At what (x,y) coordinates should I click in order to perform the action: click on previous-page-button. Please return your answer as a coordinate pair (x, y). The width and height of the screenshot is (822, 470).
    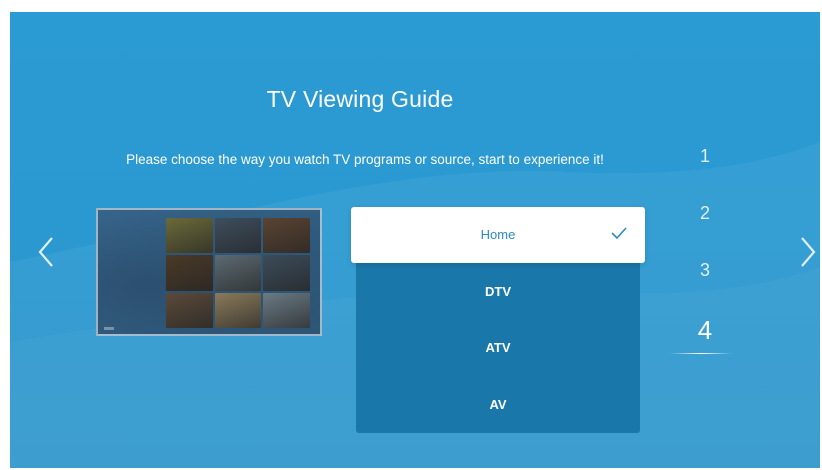
    Looking at the image, I should click on (47, 252).